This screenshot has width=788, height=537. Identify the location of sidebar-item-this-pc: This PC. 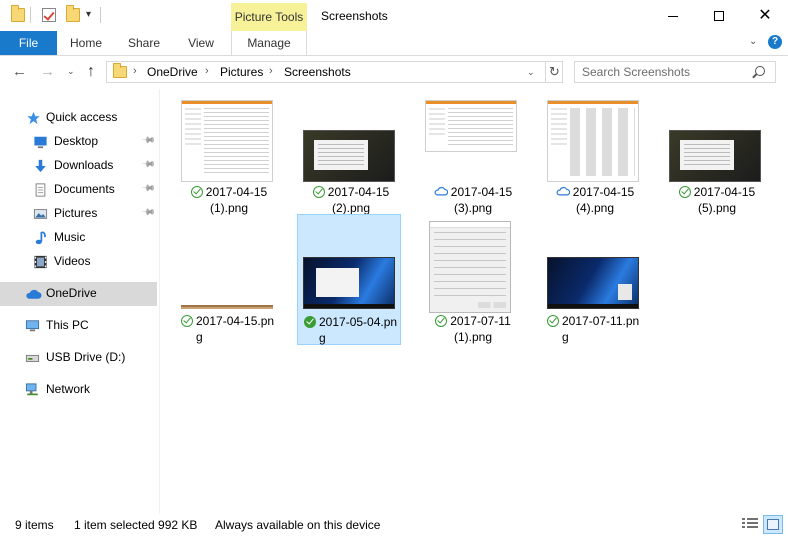
(78, 326).